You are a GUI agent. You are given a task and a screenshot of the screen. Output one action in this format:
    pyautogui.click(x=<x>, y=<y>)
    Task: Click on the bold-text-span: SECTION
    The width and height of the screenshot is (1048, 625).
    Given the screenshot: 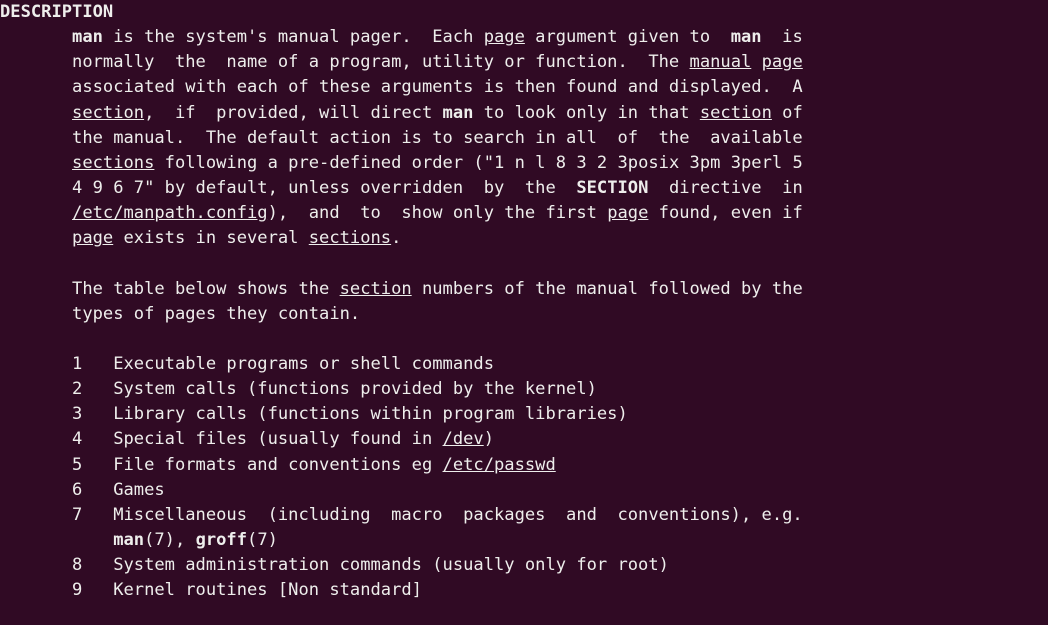 What is the action you would take?
    pyautogui.click(x=612, y=187)
    